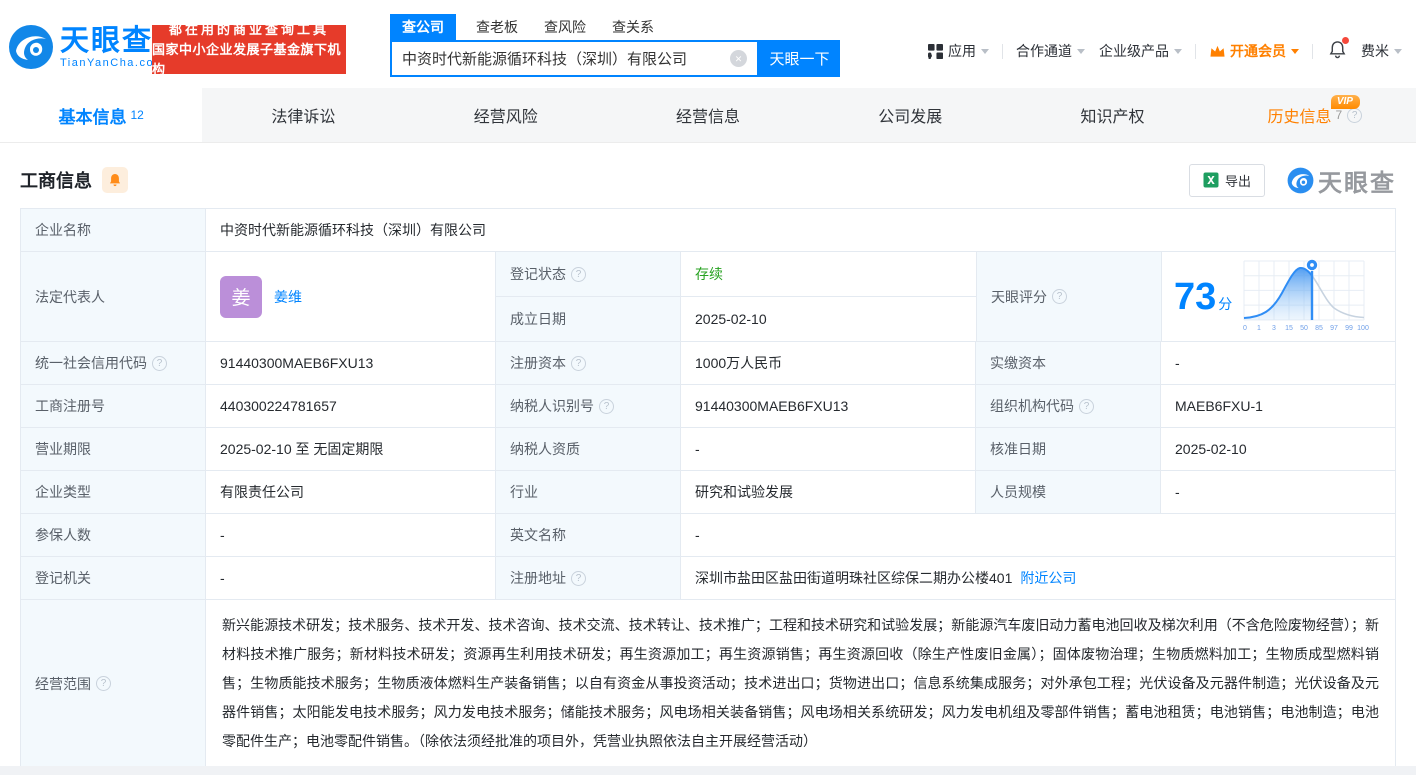 The height and width of the screenshot is (775, 1416). I want to click on notifications-bell, so click(1338, 49).